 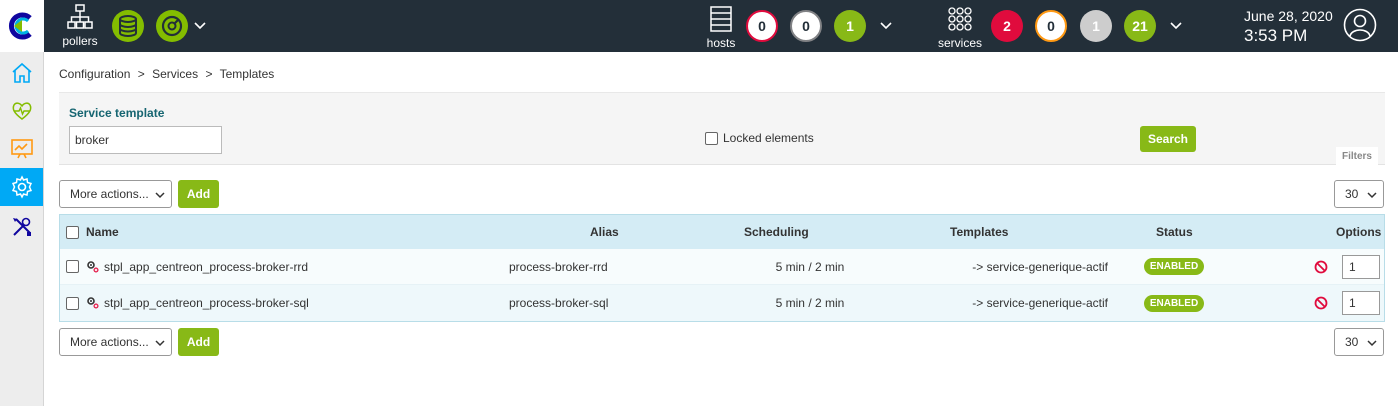 I want to click on home-icon, so click(x=21, y=72).